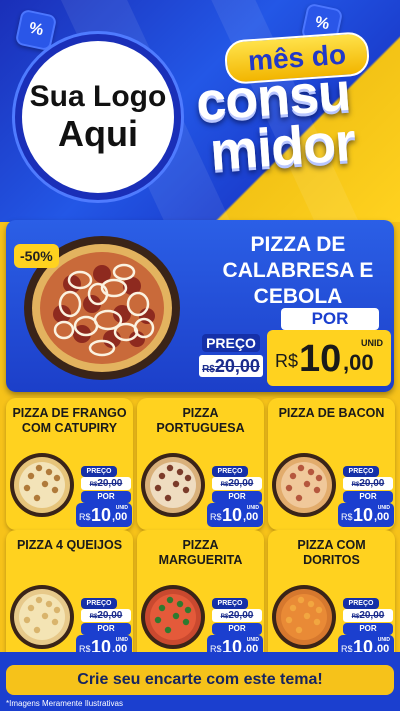 The image size is (400, 711). Describe the element at coordinates (69, 545) in the screenshot. I see `product-name: PIZZA 4 QUEIJOS` at that location.